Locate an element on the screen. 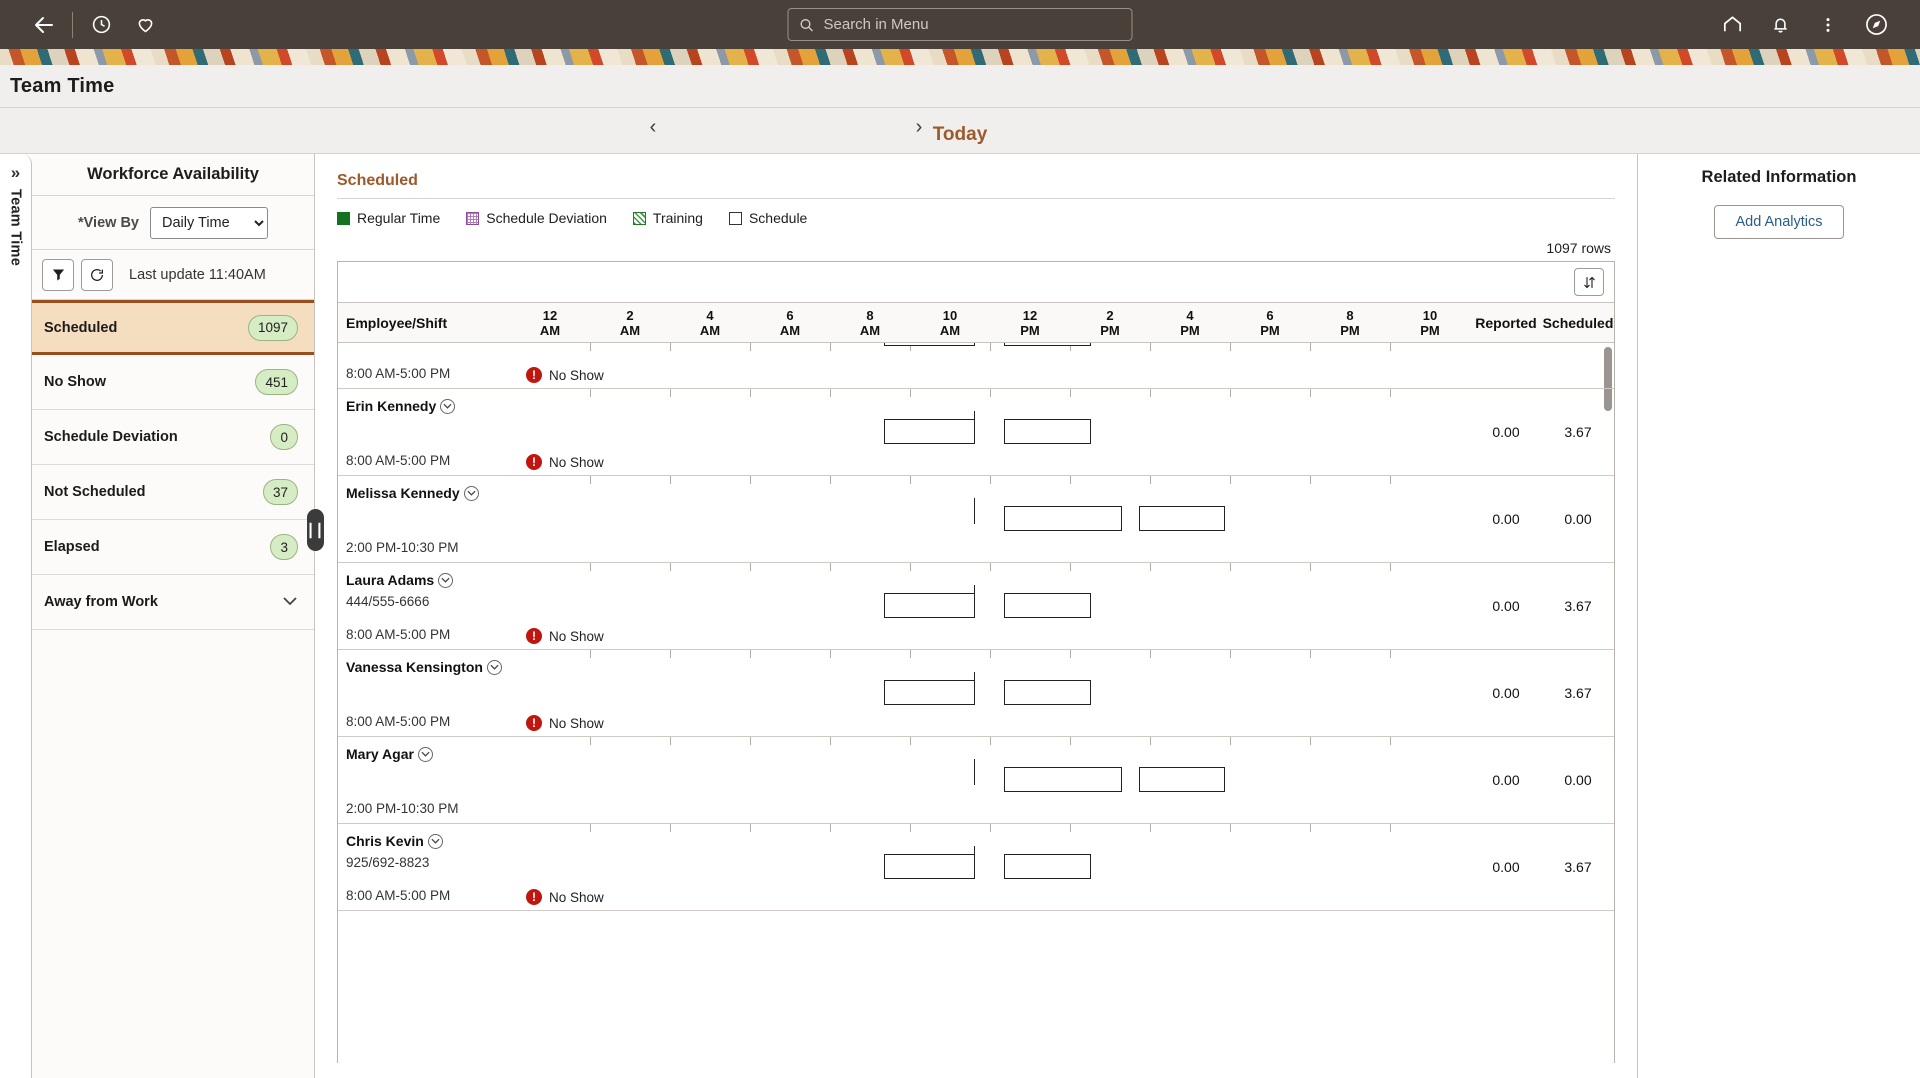 The image size is (1920, 1078). expand-panel-icon: » is located at coordinates (15, 172).